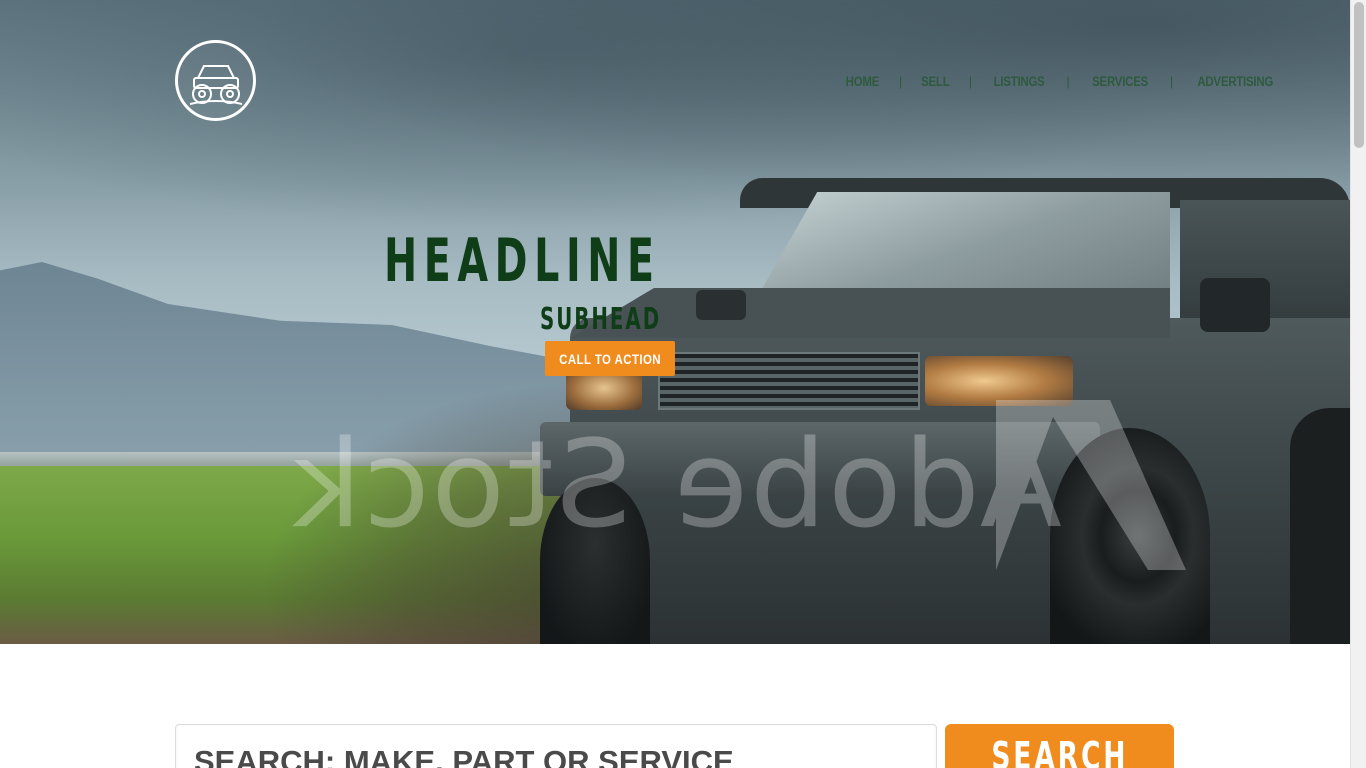  What do you see at coordinates (1235, 81) in the screenshot?
I see `nav-advertising: ADVERTISING` at bounding box center [1235, 81].